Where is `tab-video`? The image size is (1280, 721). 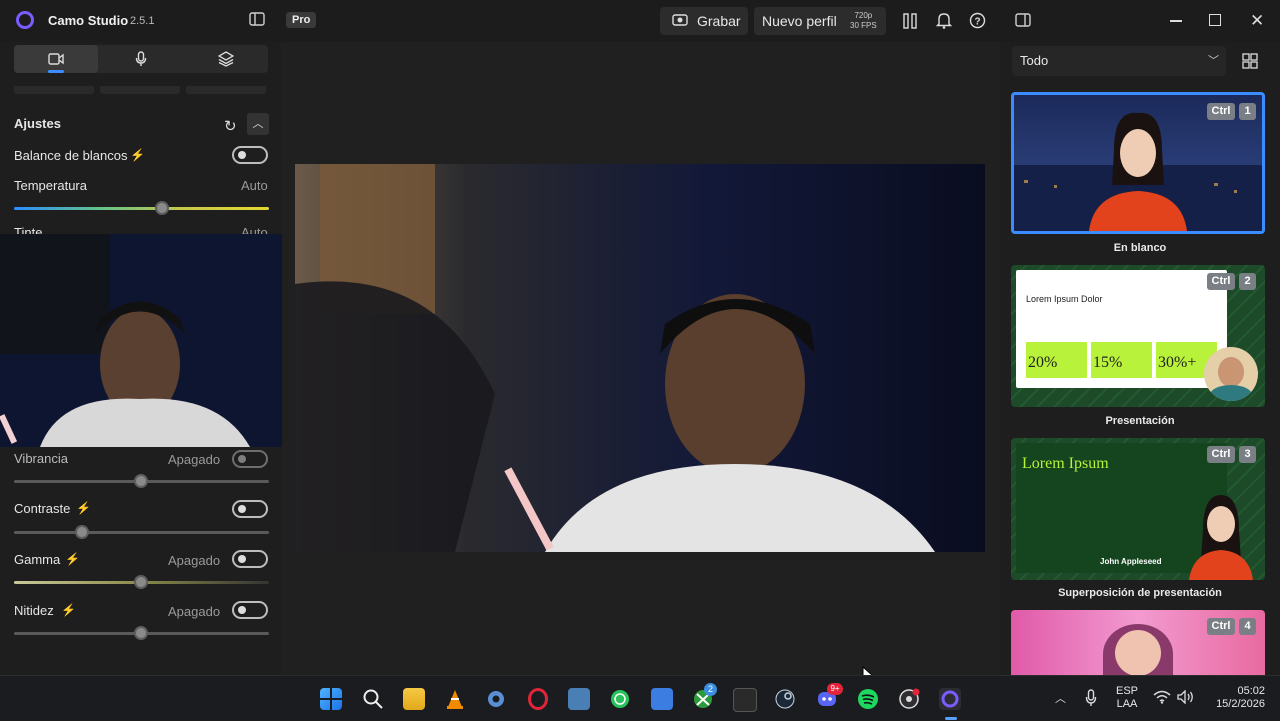
tab-video is located at coordinates (56, 59).